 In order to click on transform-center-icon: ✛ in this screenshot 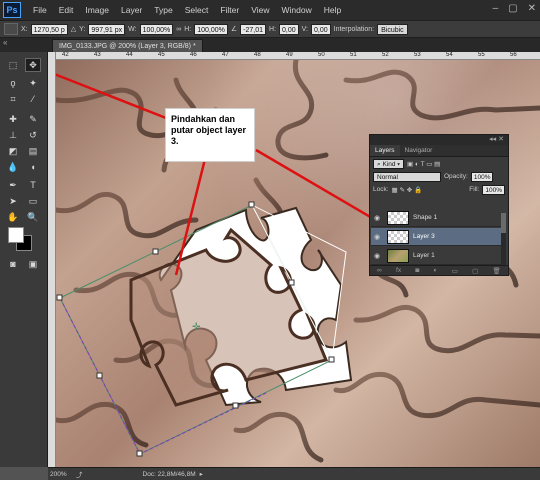, I will do `click(196, 327)`.